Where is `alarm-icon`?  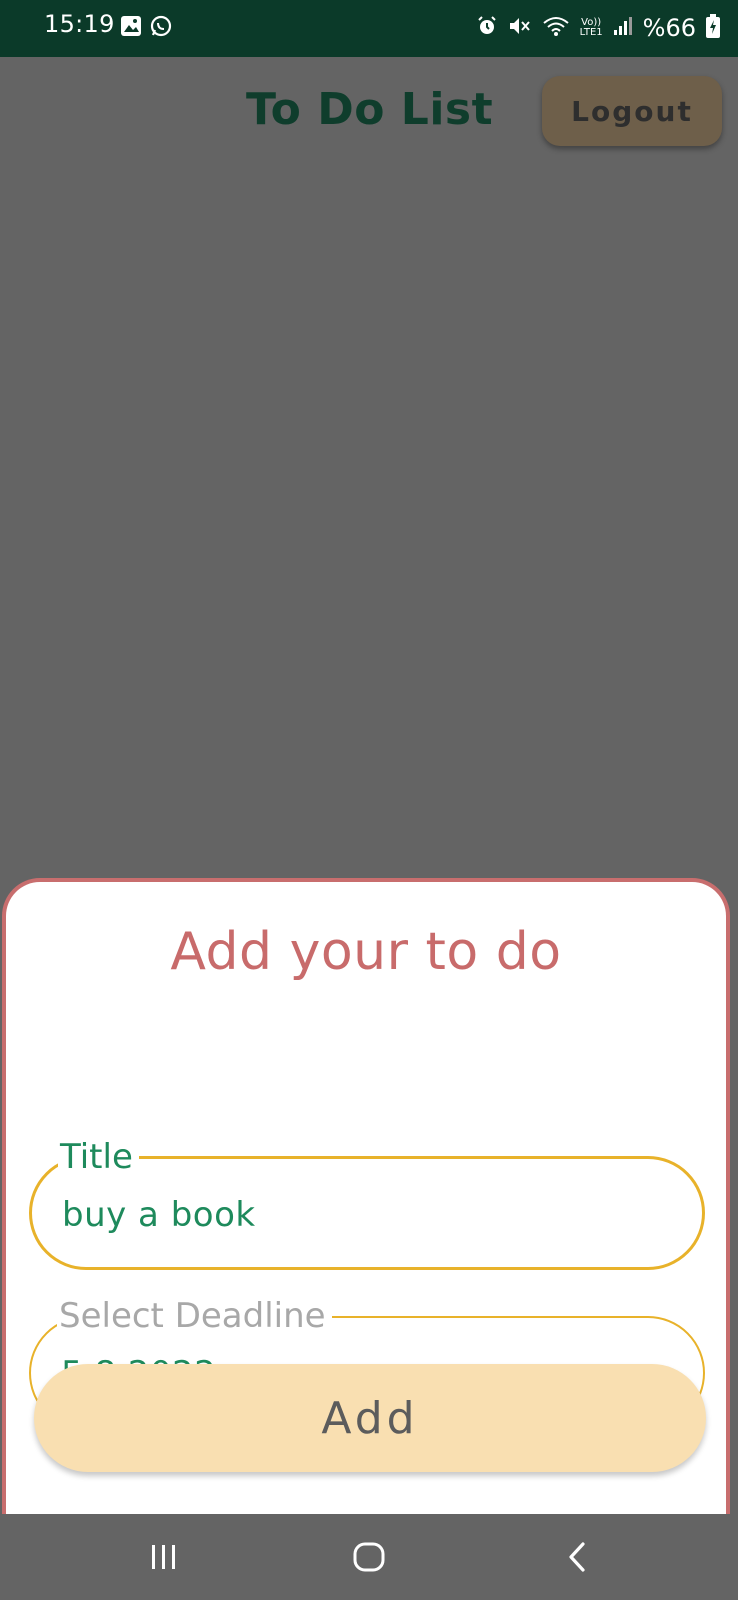
alarm-icon is located at coordinates (487, 28).